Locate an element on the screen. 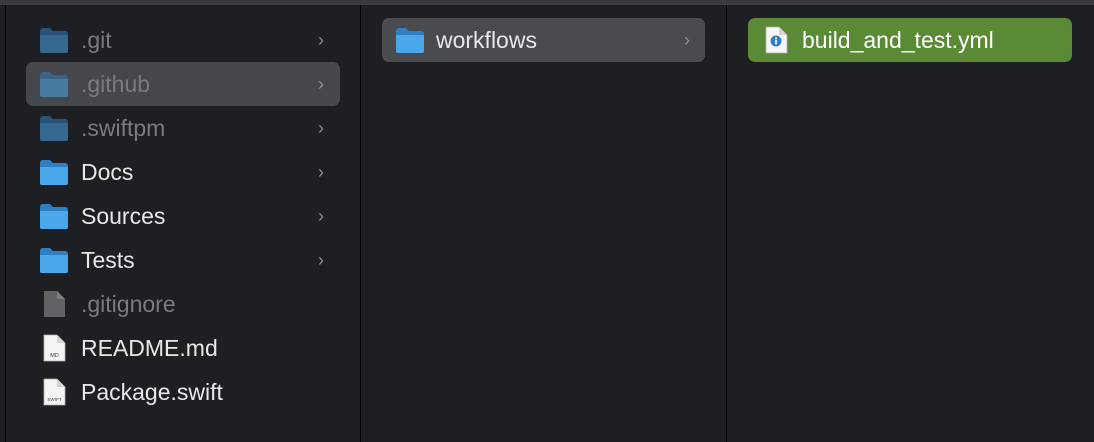 The width and height of the screenshot is (1094, 442). list-item-sources: Sources › is located at coordinates (183, 216).